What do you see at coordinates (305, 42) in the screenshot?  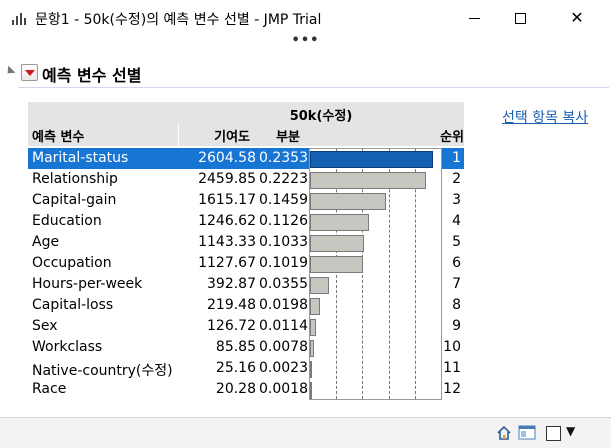 I see `toolbar-toggle-dots: •••` at bounding box center [305, 42].